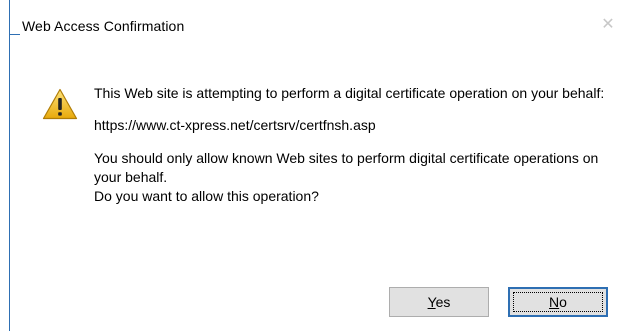  I want to click on no-button-accelerator: N, so click(554, 302).